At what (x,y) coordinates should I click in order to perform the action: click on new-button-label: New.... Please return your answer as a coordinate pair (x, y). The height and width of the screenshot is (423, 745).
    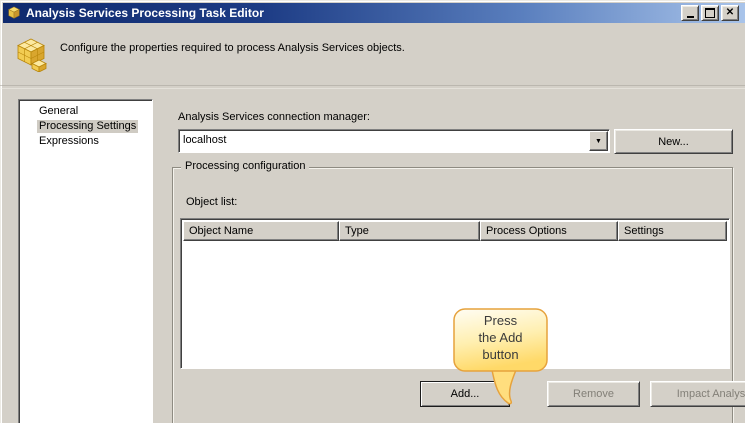
    Looking at the image, I should click on (673, 141).